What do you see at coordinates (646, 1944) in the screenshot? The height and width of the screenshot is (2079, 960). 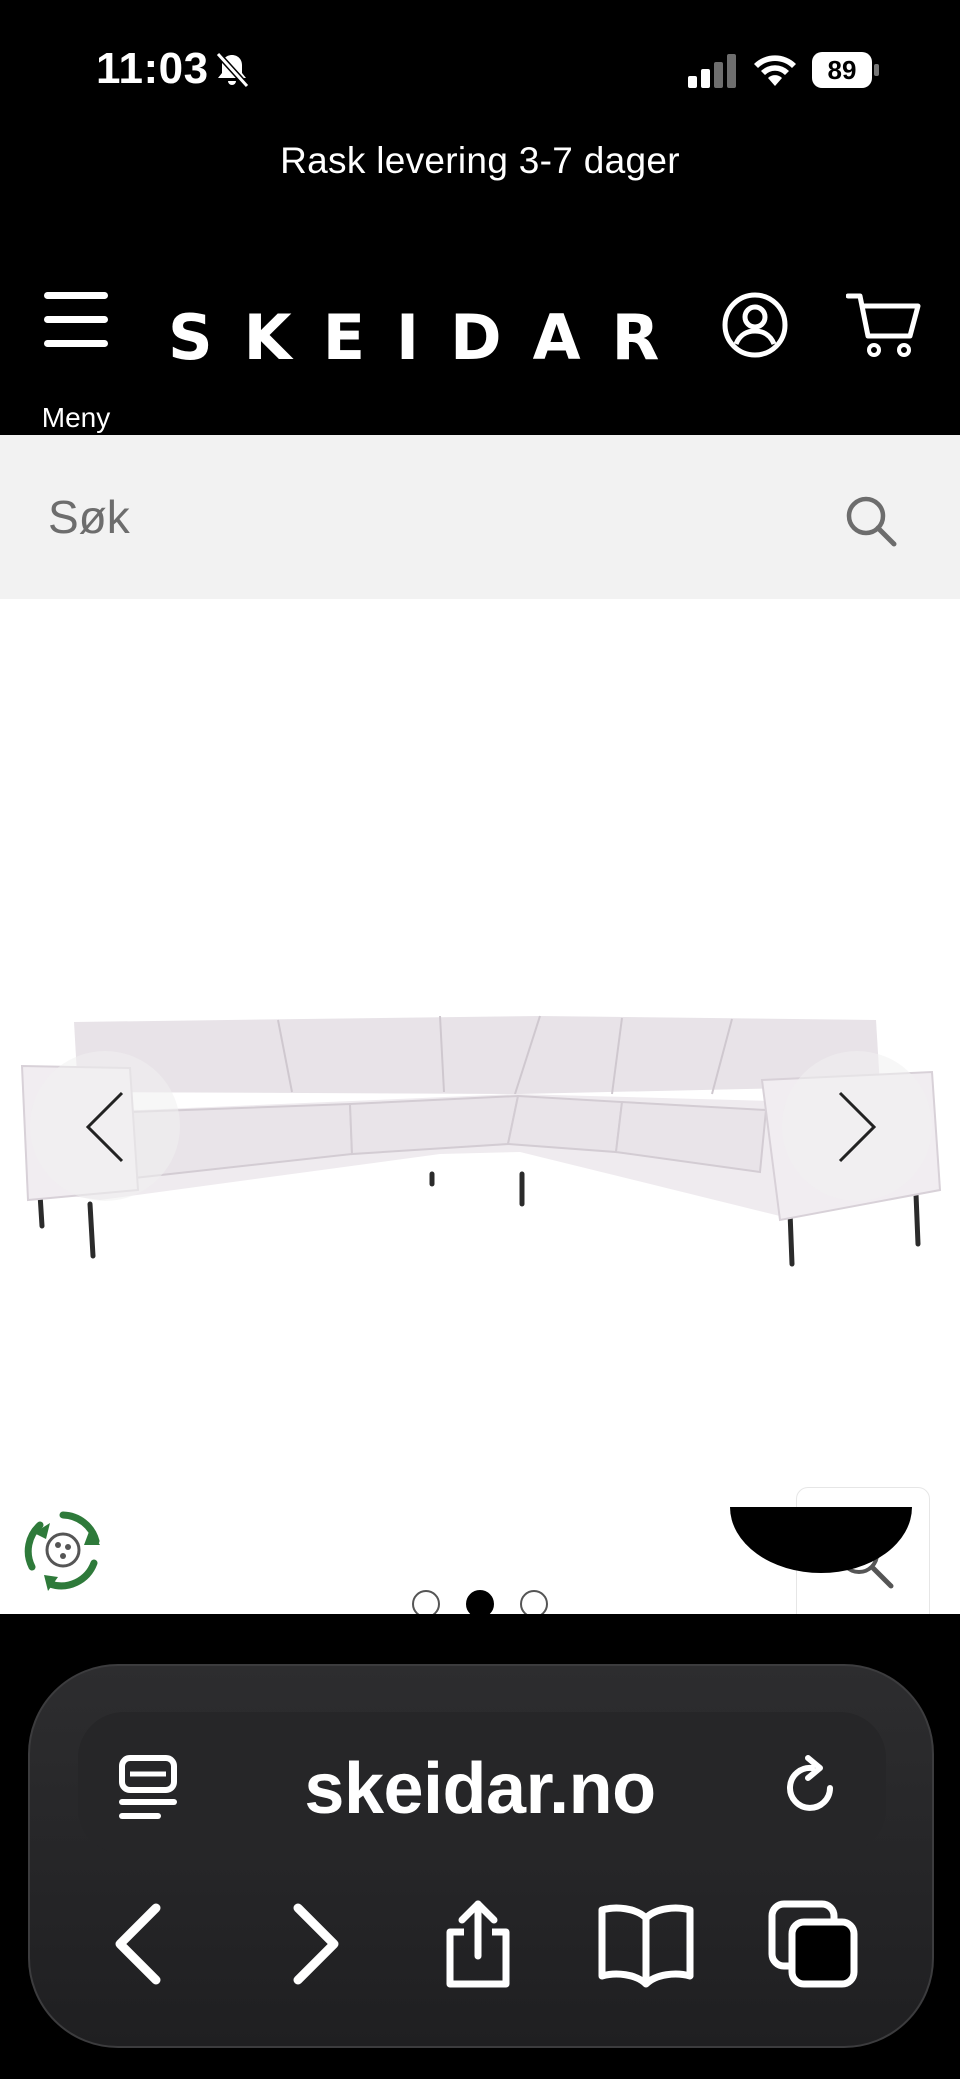 I see `bookmarks-icon` at bounding box center [646, 1944].